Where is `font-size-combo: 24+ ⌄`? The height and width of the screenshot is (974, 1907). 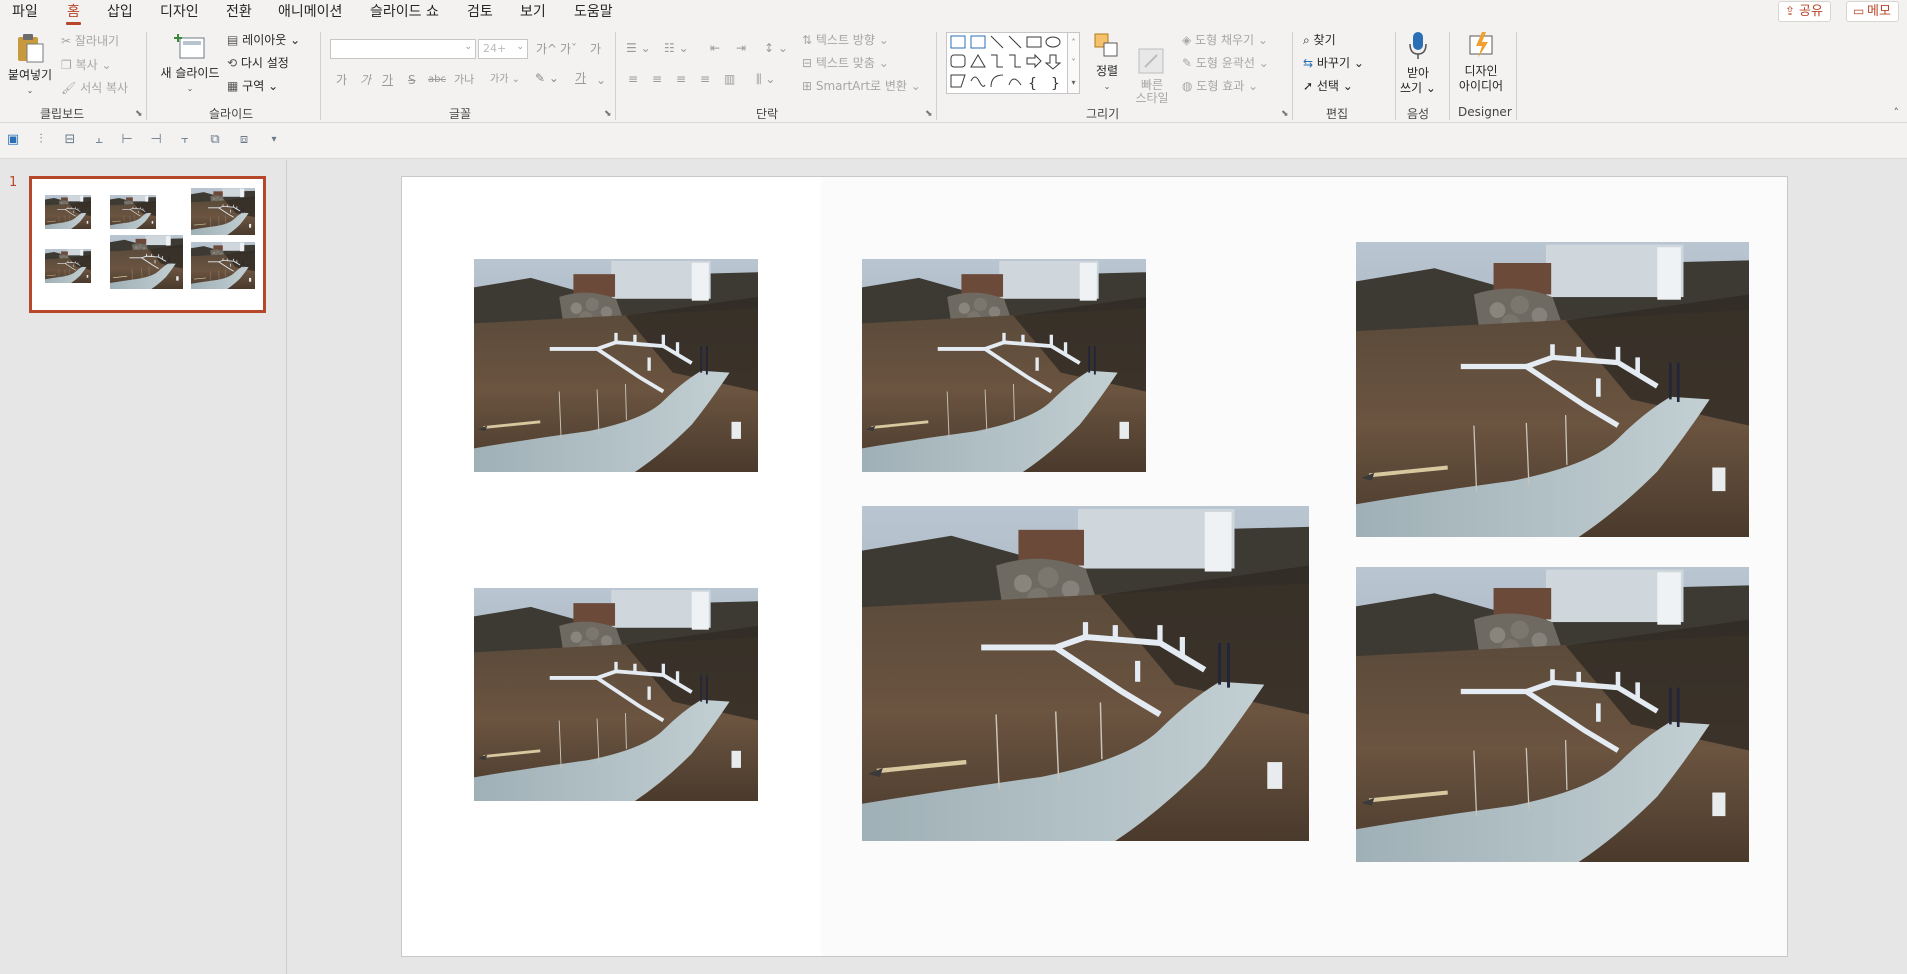 font-size-combo: 24+ ⌄ is located at coordinates (503, 49).